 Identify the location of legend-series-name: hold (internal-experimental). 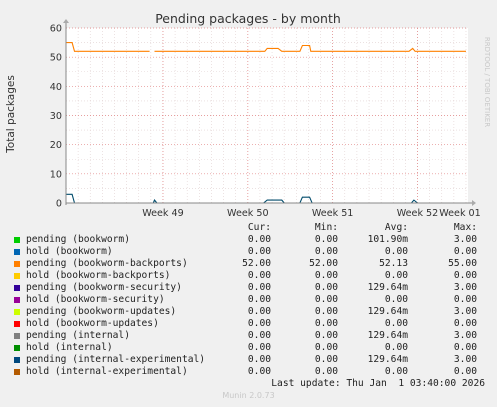
(107, 371).